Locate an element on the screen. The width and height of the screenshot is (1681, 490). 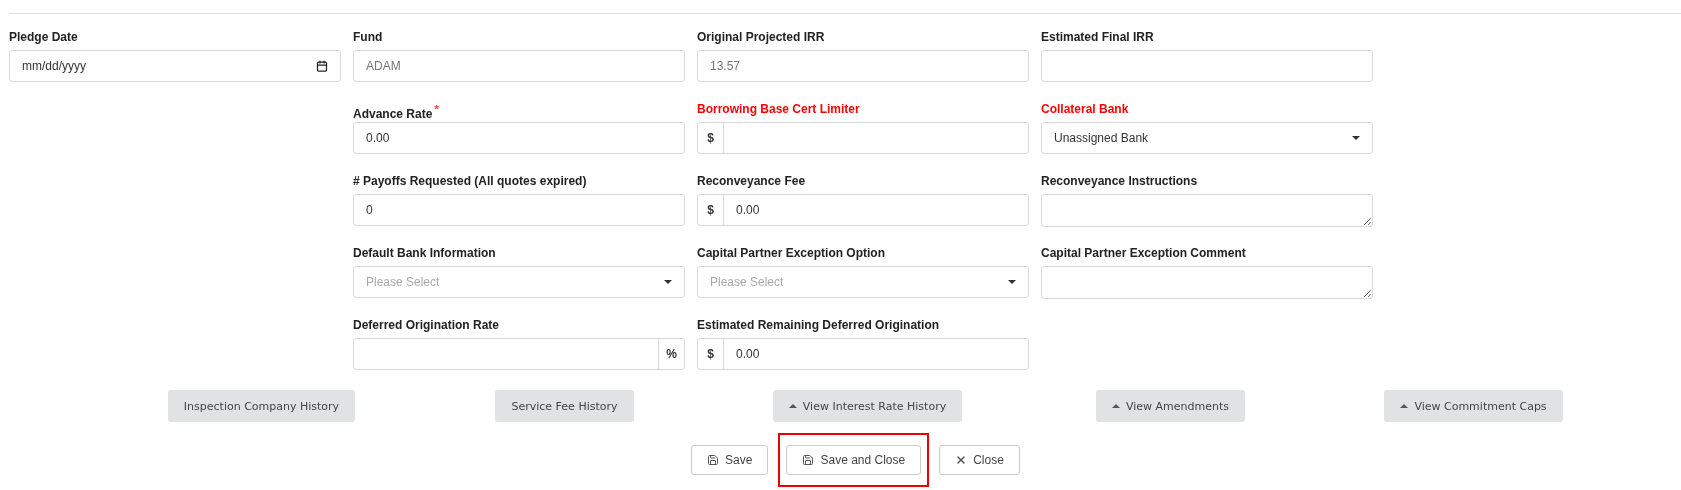
input-field: 0 is located at coordinates (519, 210).